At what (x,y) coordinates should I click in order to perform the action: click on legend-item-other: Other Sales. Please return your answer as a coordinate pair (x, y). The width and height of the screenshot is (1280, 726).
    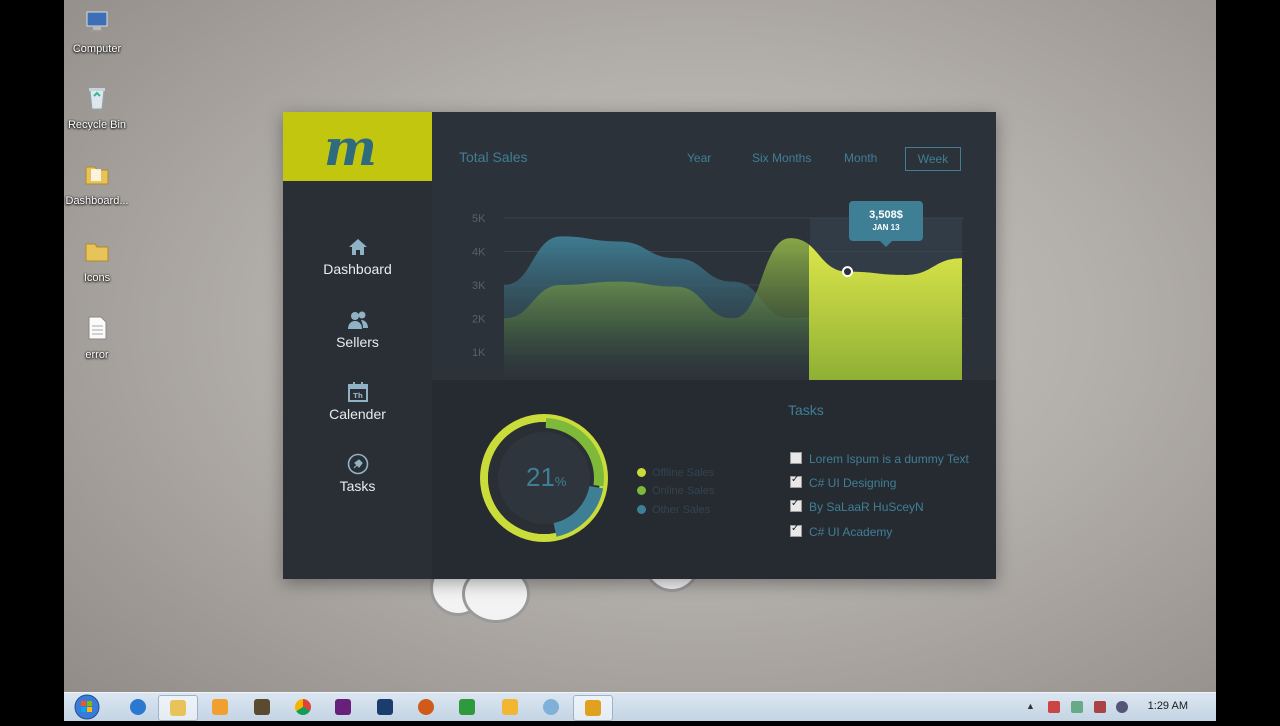
    Looking at the image, I should click on (673, 510).